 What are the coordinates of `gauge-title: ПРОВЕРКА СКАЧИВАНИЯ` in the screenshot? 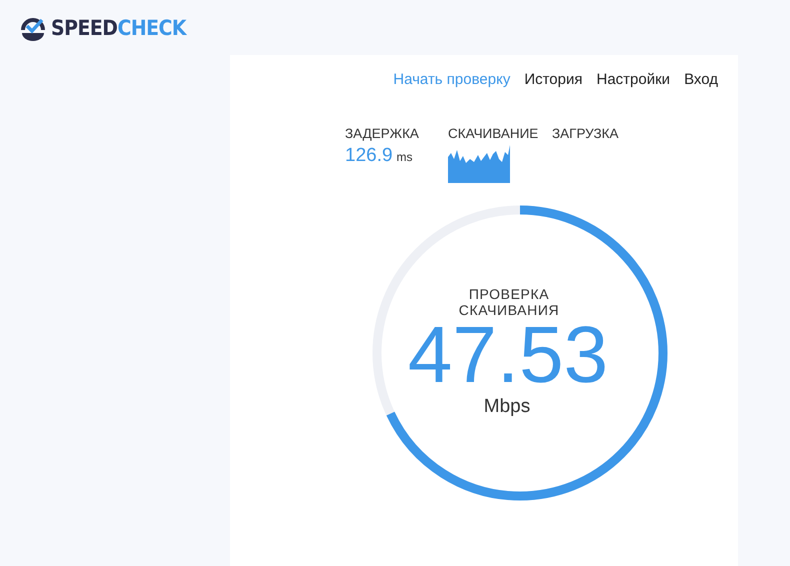 It's located at (509, 302).